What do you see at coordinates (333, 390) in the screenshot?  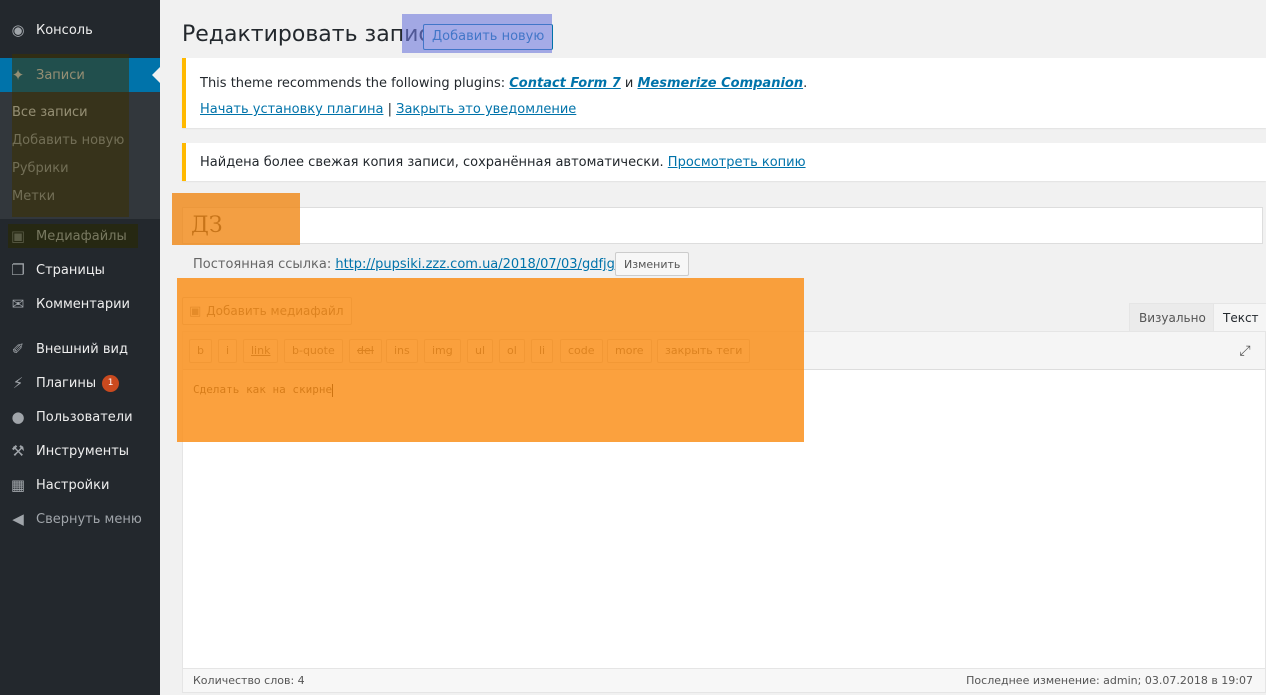 I see `text-cursor` at bounding box center [333, 390].